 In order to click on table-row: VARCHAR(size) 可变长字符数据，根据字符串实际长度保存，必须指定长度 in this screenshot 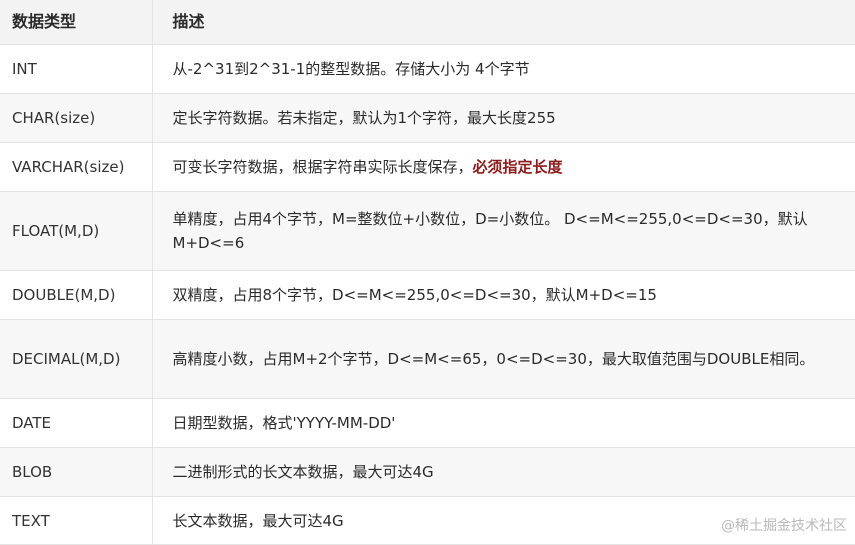, I will do `click(427, 167)`.